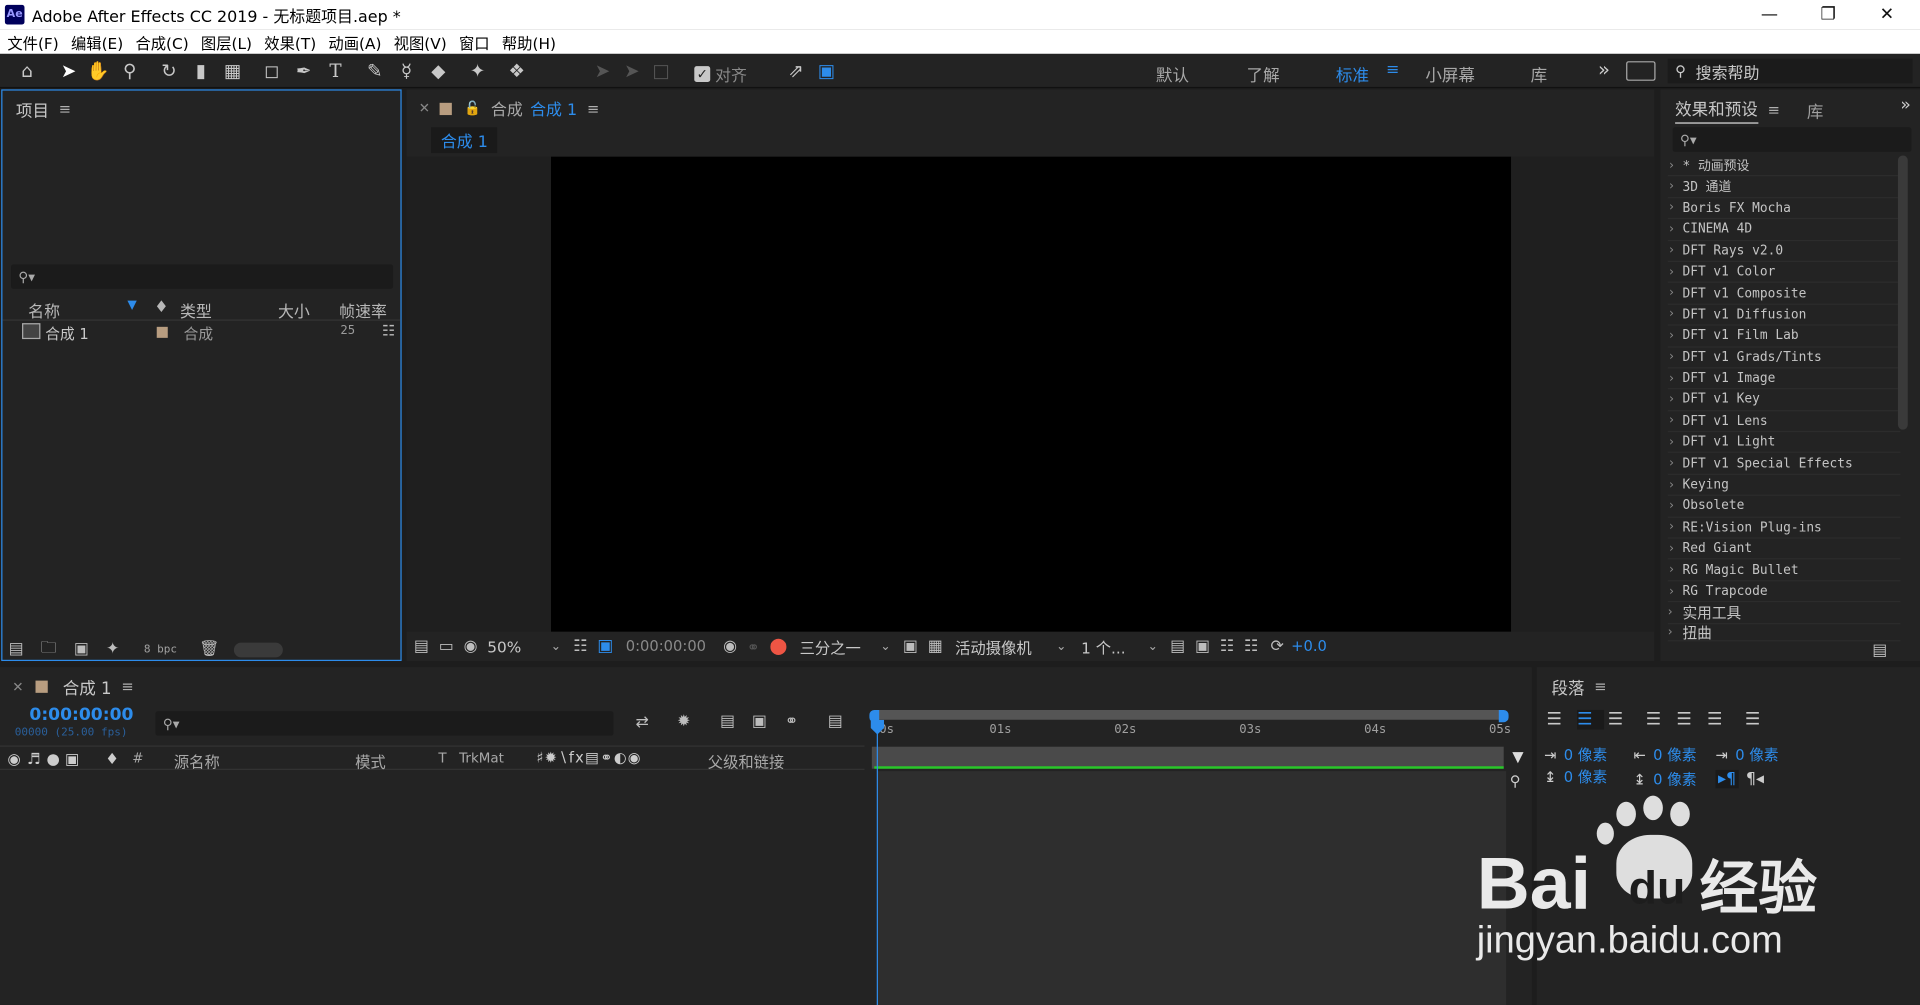 The width and height of the screenshot is (1920, 1005). Describe the element at coordinates (472, 108) in the screenshot. I see `lock-icon: 🔓` at that location.